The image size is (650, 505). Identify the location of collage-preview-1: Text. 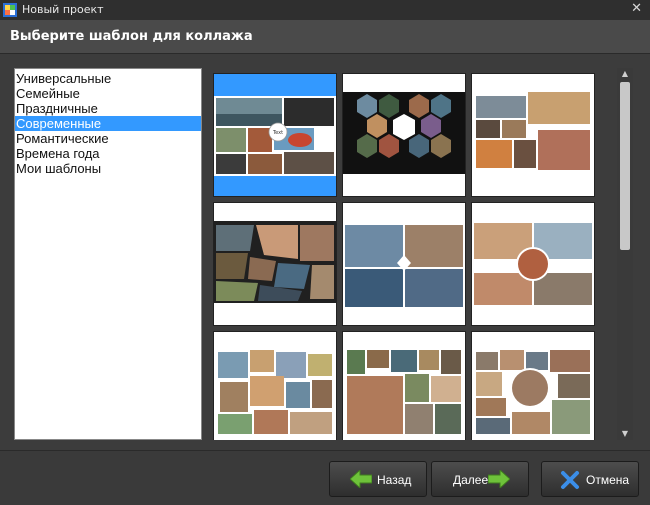
(275, 136).